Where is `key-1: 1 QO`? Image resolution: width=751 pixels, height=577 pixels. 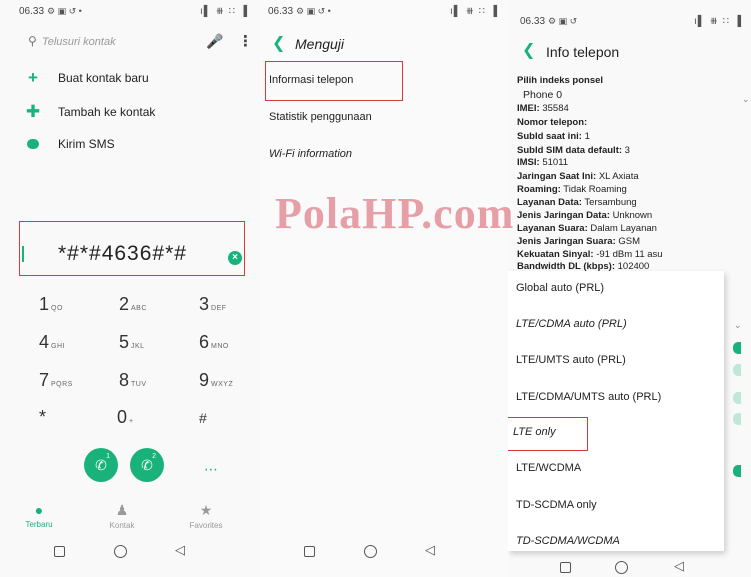
key-1: 1 QO is located at coordinates (64, 306).